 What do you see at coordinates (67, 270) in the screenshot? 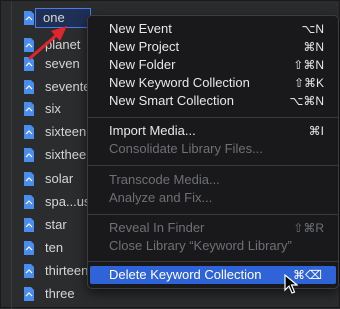
I see `sidebar-item-label: thirteen` at bounding box center [67, 270].